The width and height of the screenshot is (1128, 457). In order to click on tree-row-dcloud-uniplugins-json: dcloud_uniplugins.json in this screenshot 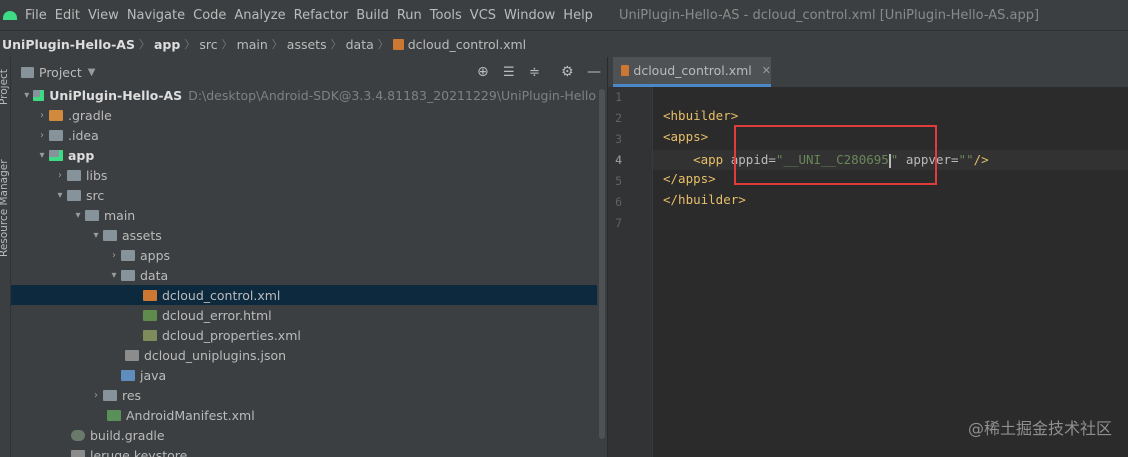, I will do `click(309, 355)`.